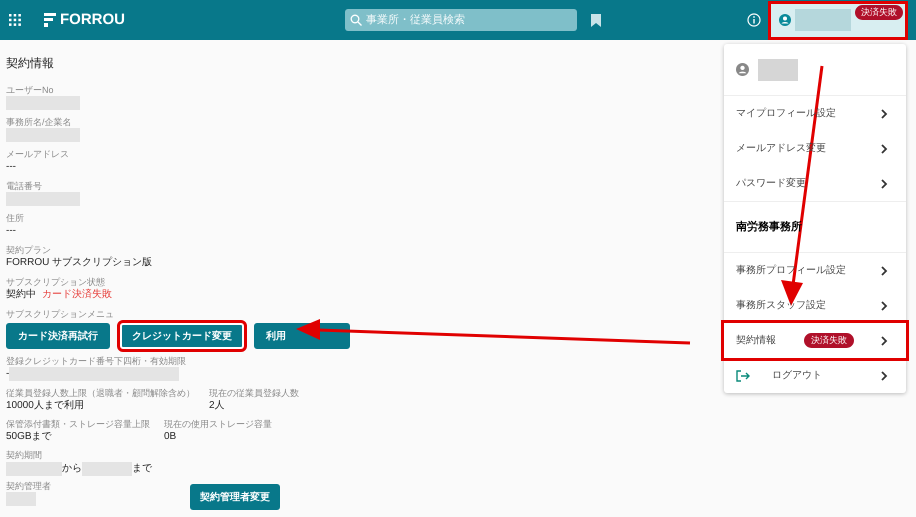 The width and height of the screenshot is (916, 517). I want to click on field-value: 10000人まで利用, so click(45, 405).